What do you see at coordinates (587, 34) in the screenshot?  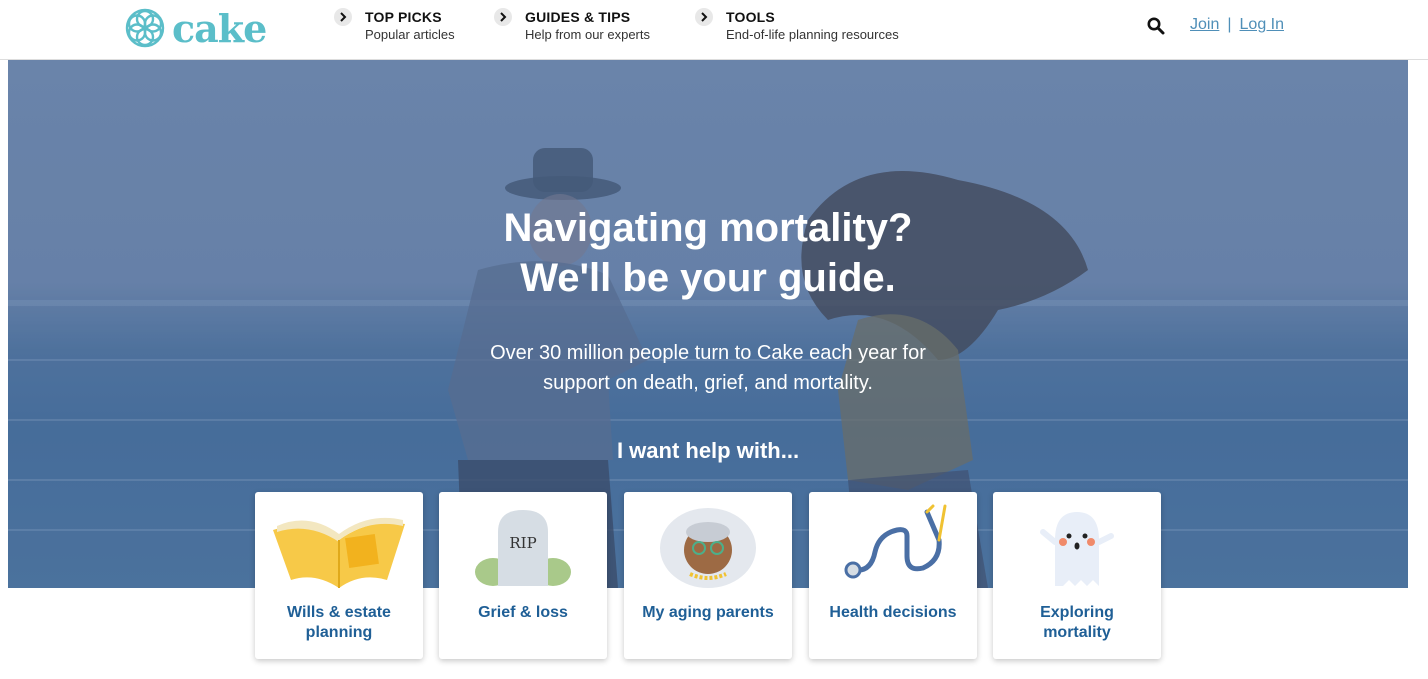 I see `nav-subtitle: Help from our experts` at bounding box center [587, 34].